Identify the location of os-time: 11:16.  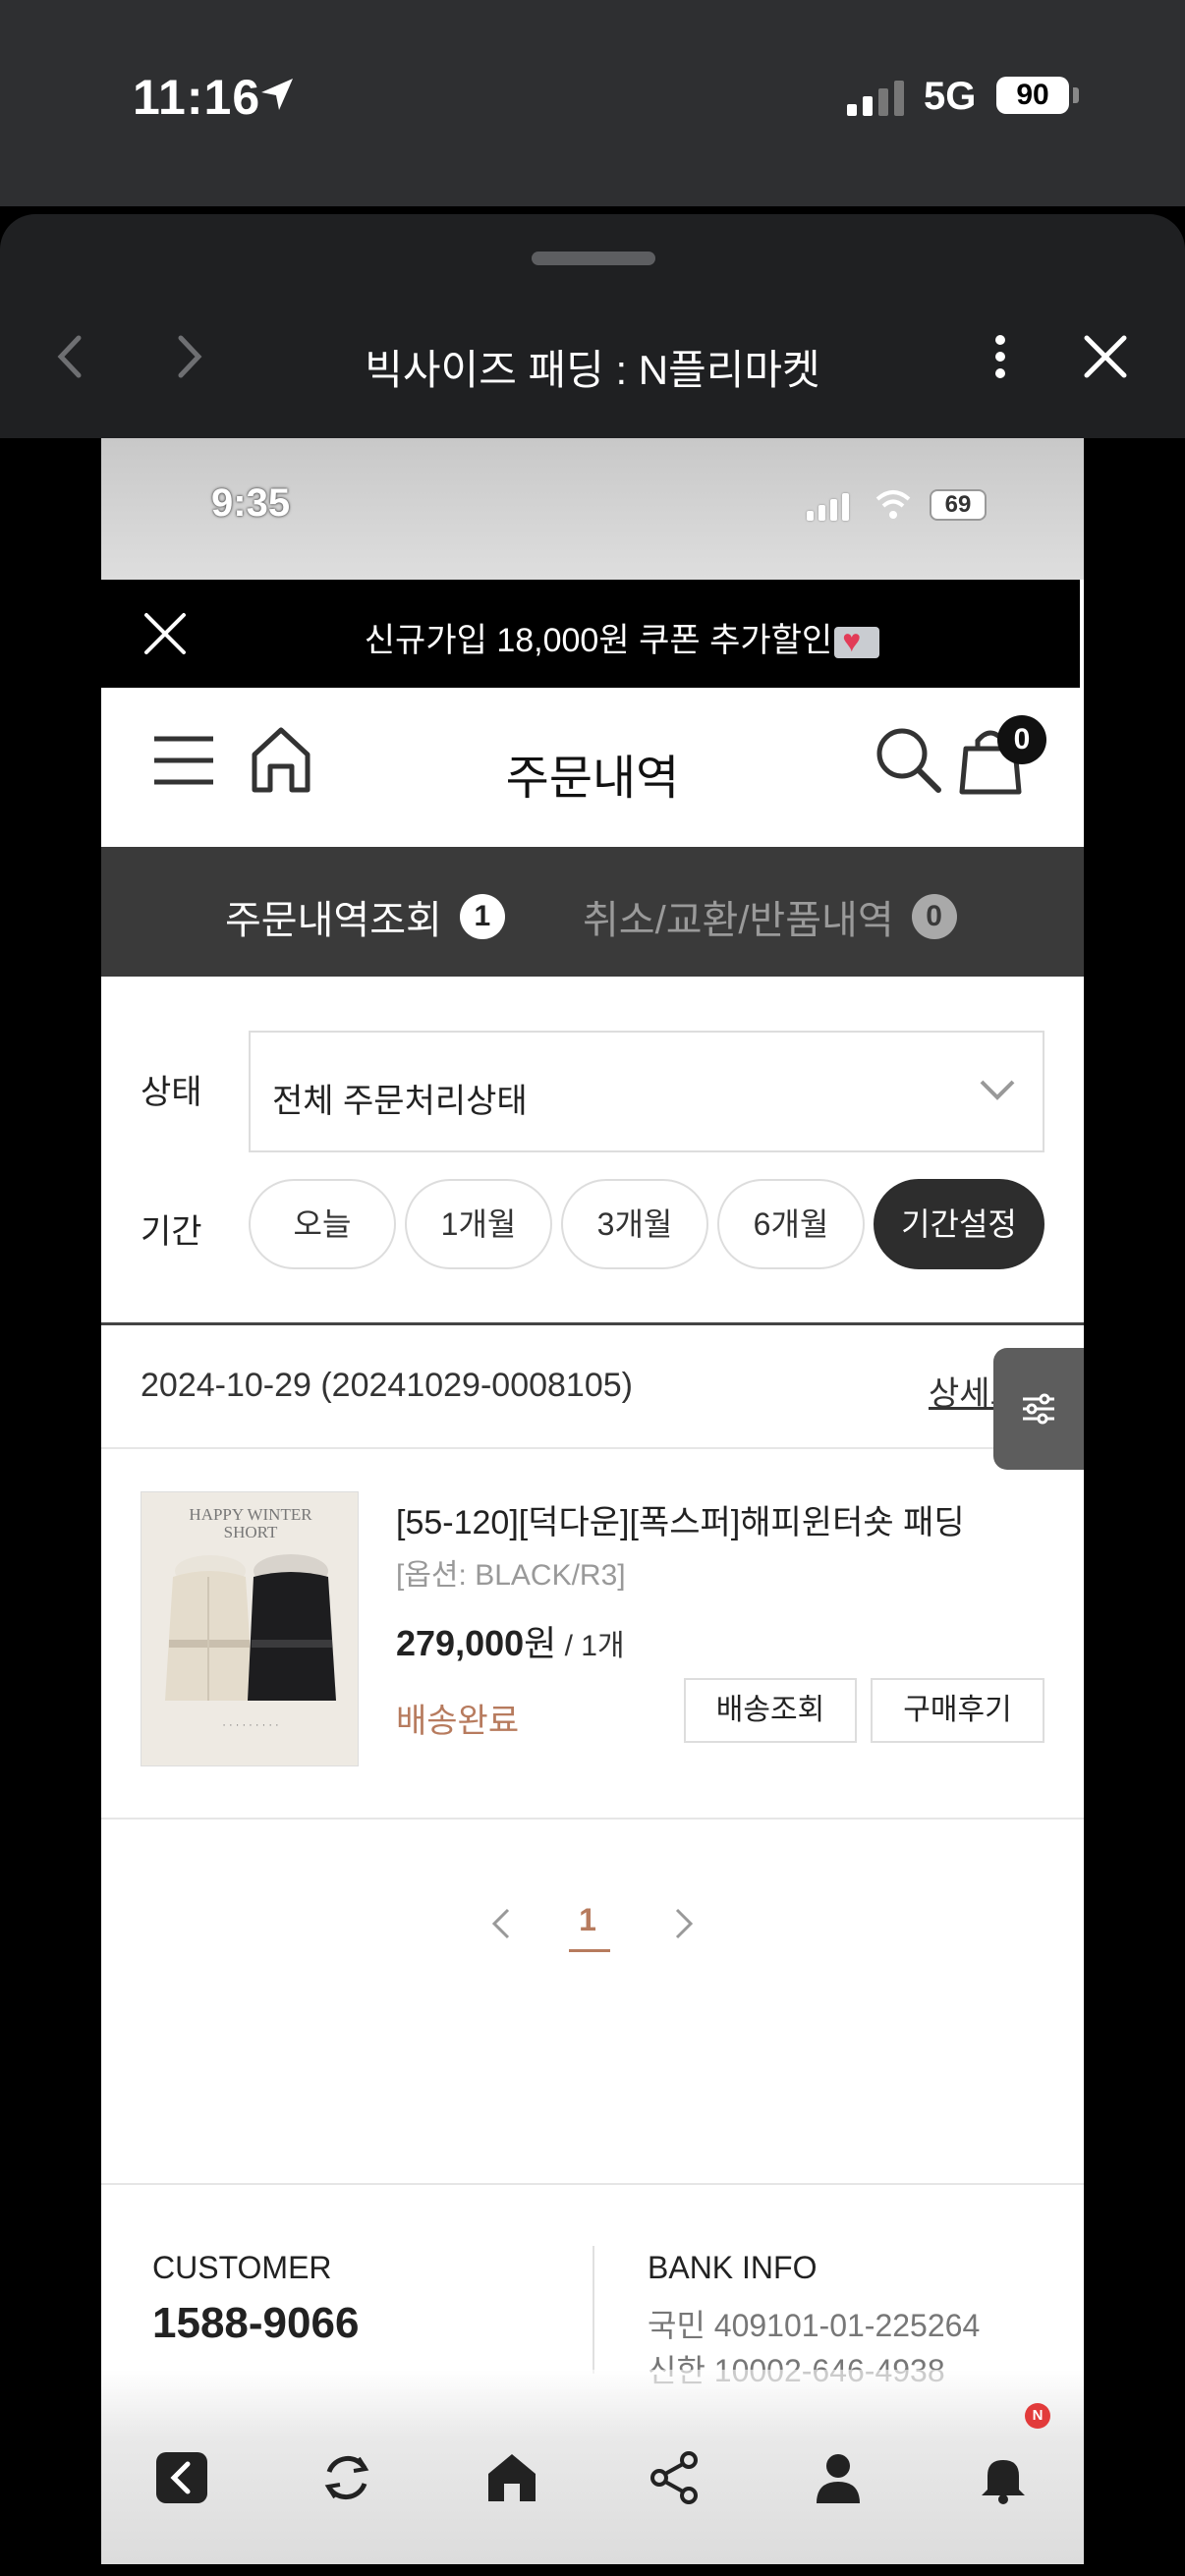
(197, 97).